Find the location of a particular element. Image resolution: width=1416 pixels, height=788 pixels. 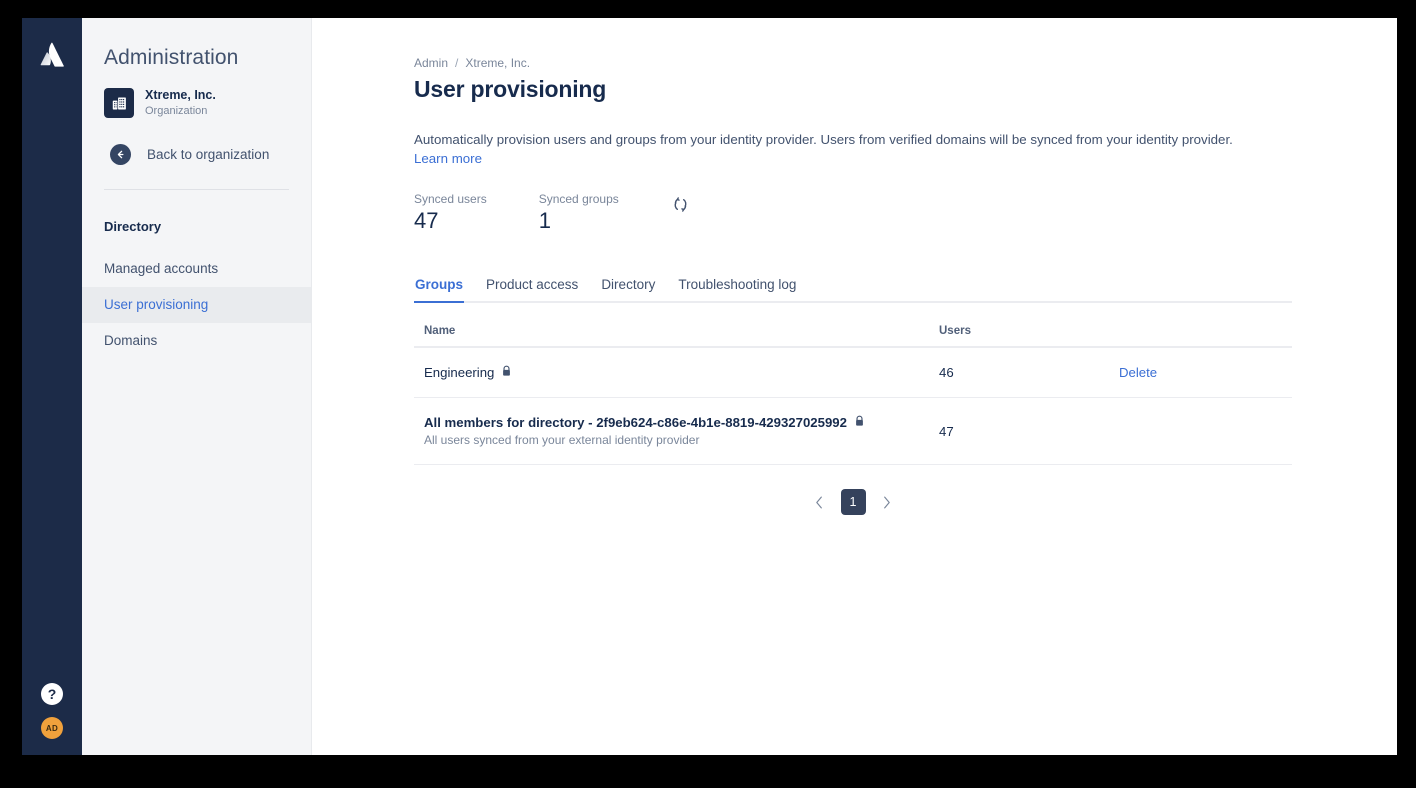

page-title: User provisioning is located at coordinates (510, 89).